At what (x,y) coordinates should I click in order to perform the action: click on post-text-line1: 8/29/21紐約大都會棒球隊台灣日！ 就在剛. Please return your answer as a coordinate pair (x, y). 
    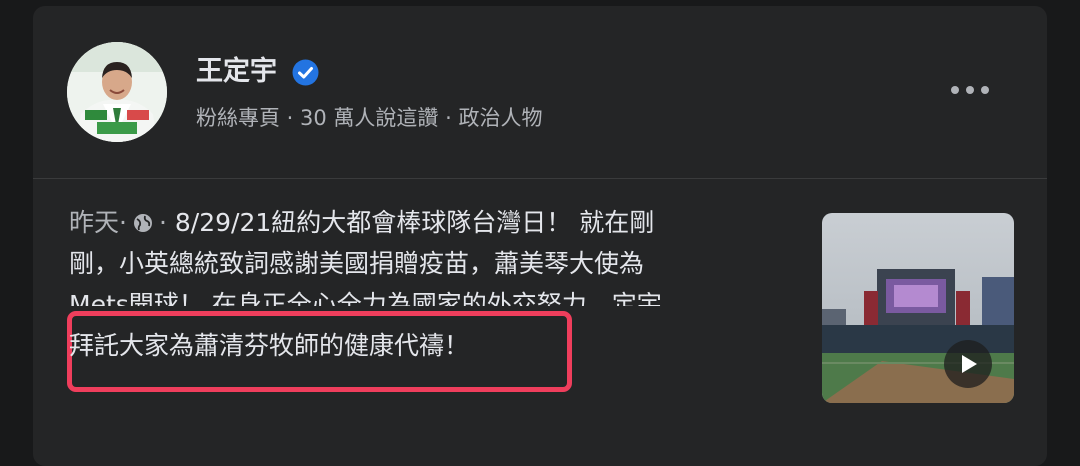
    Looking at the image, I should click on (414, 222).